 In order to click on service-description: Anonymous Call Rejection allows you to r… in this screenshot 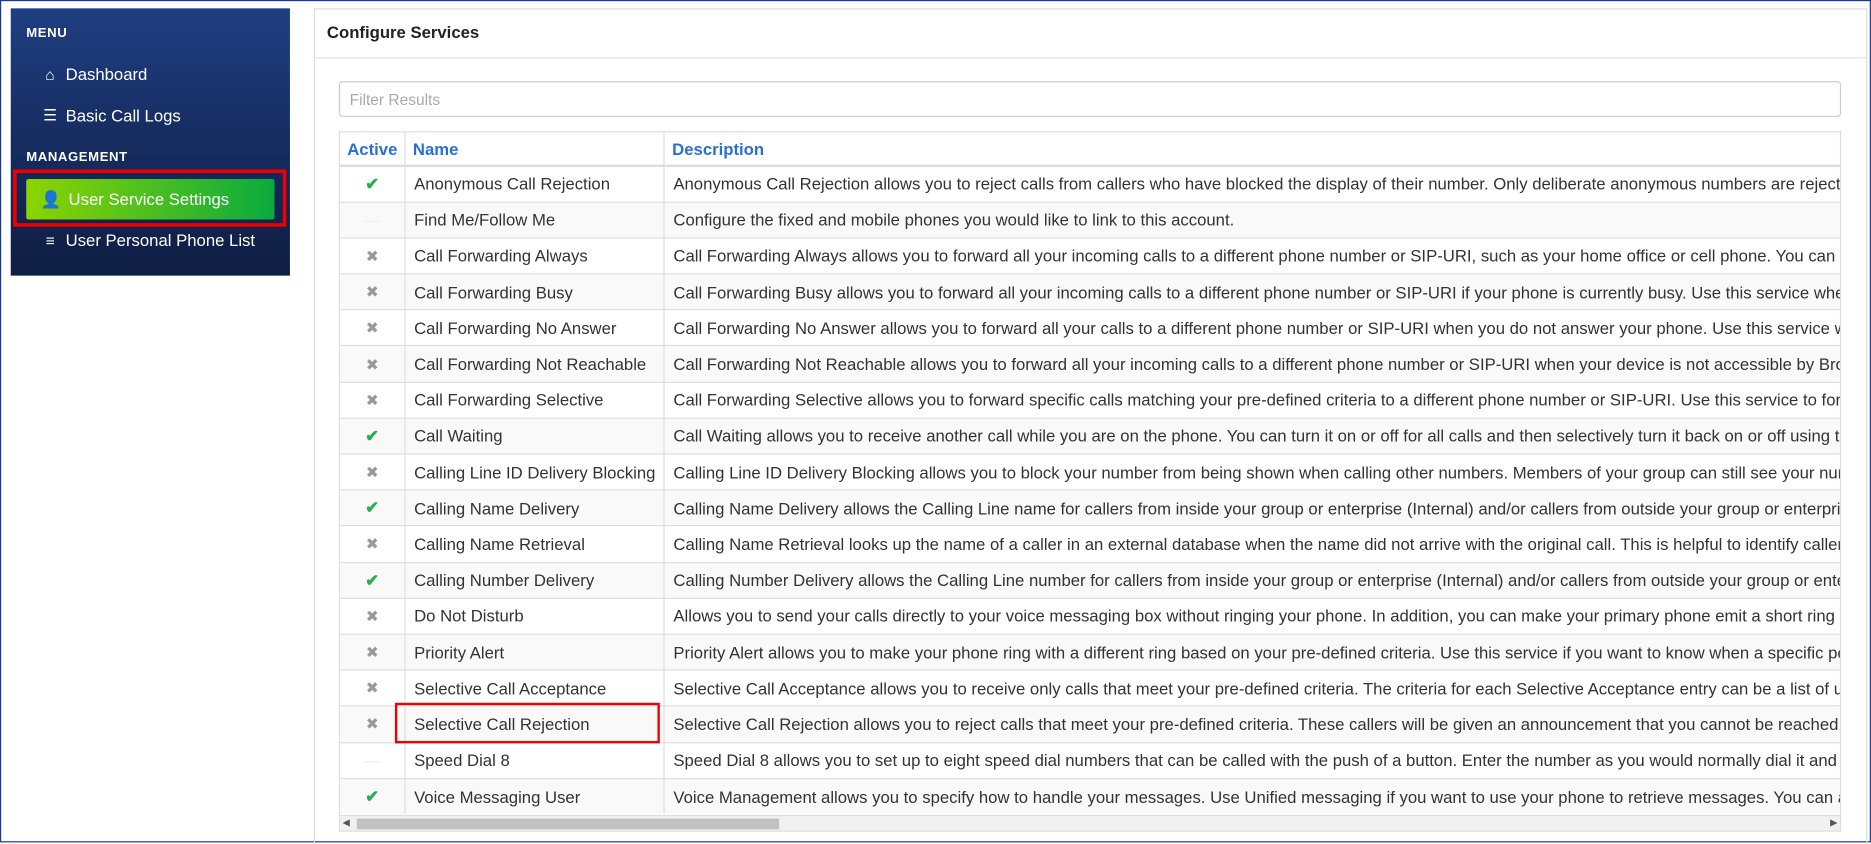, I will do `click(1252, 183)`.